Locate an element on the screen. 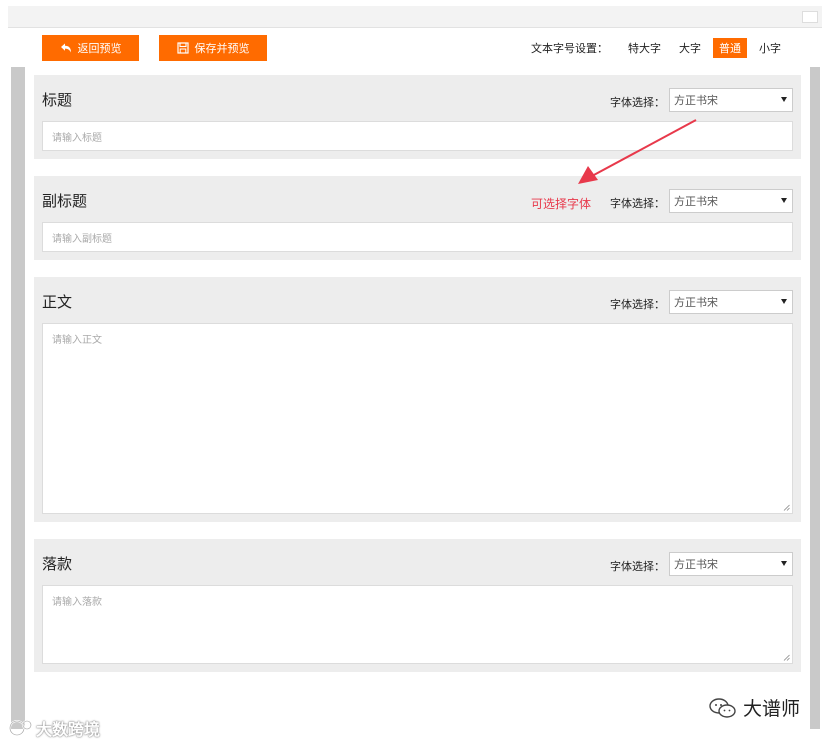 This screenshot has height=742, width=830. save-icon is located at coordinates (182, 48).